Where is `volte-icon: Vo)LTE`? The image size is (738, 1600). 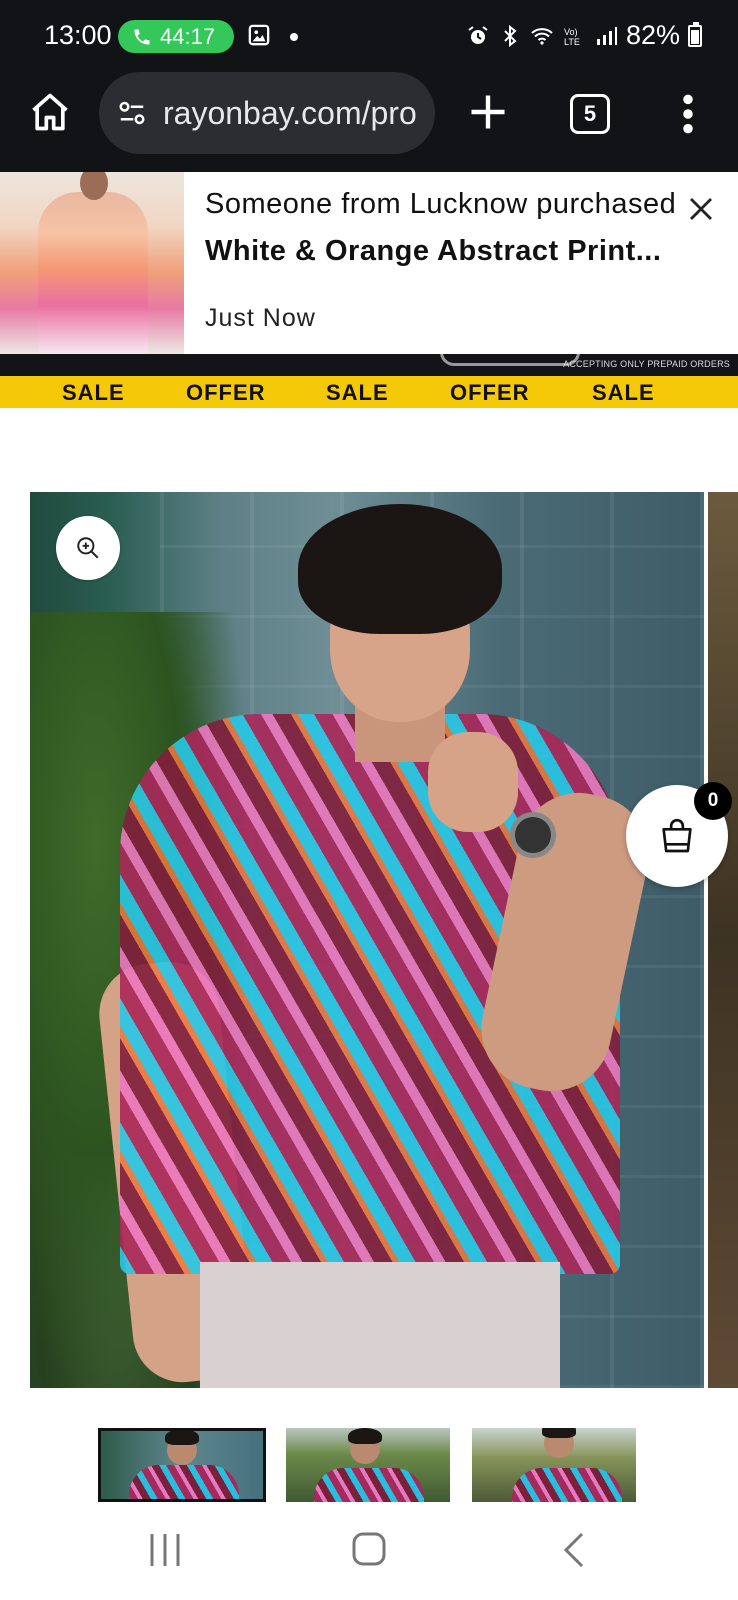
volte-icon: Vo)LTE is located at coordinates (572, 37).